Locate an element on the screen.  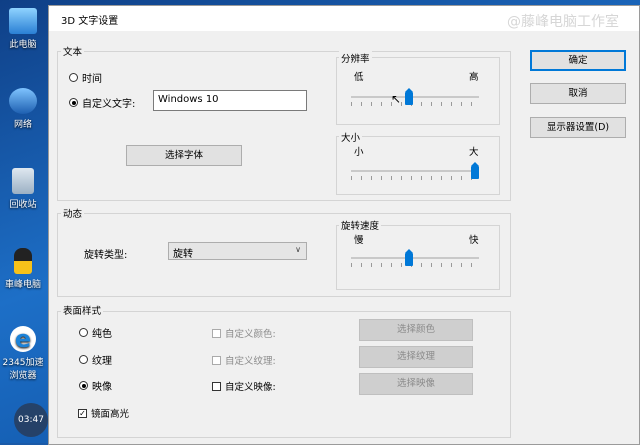
rotation-speed-slider-track is located at coordinates (415, 258).